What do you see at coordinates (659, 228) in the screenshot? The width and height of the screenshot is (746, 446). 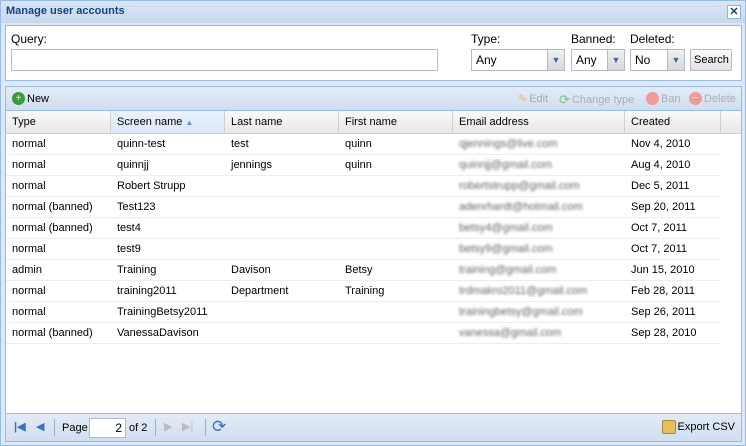 I see `cell-created: Oct 7, 2011` at bounding box center [659, 228].